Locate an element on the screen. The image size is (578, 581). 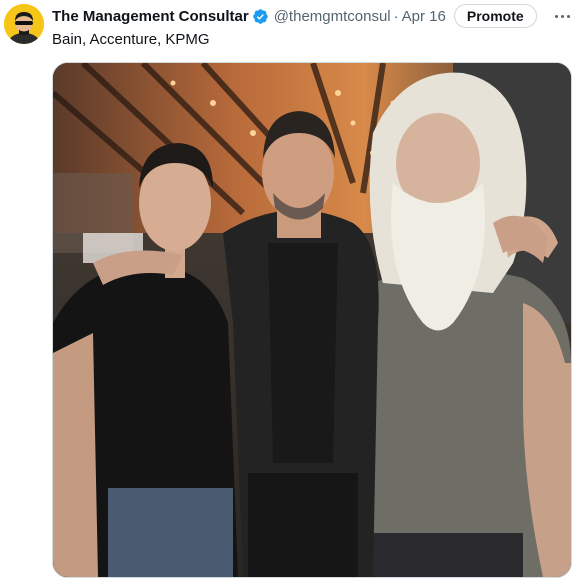
masked-face-avatar-icon is located at coordinates (24, 24).